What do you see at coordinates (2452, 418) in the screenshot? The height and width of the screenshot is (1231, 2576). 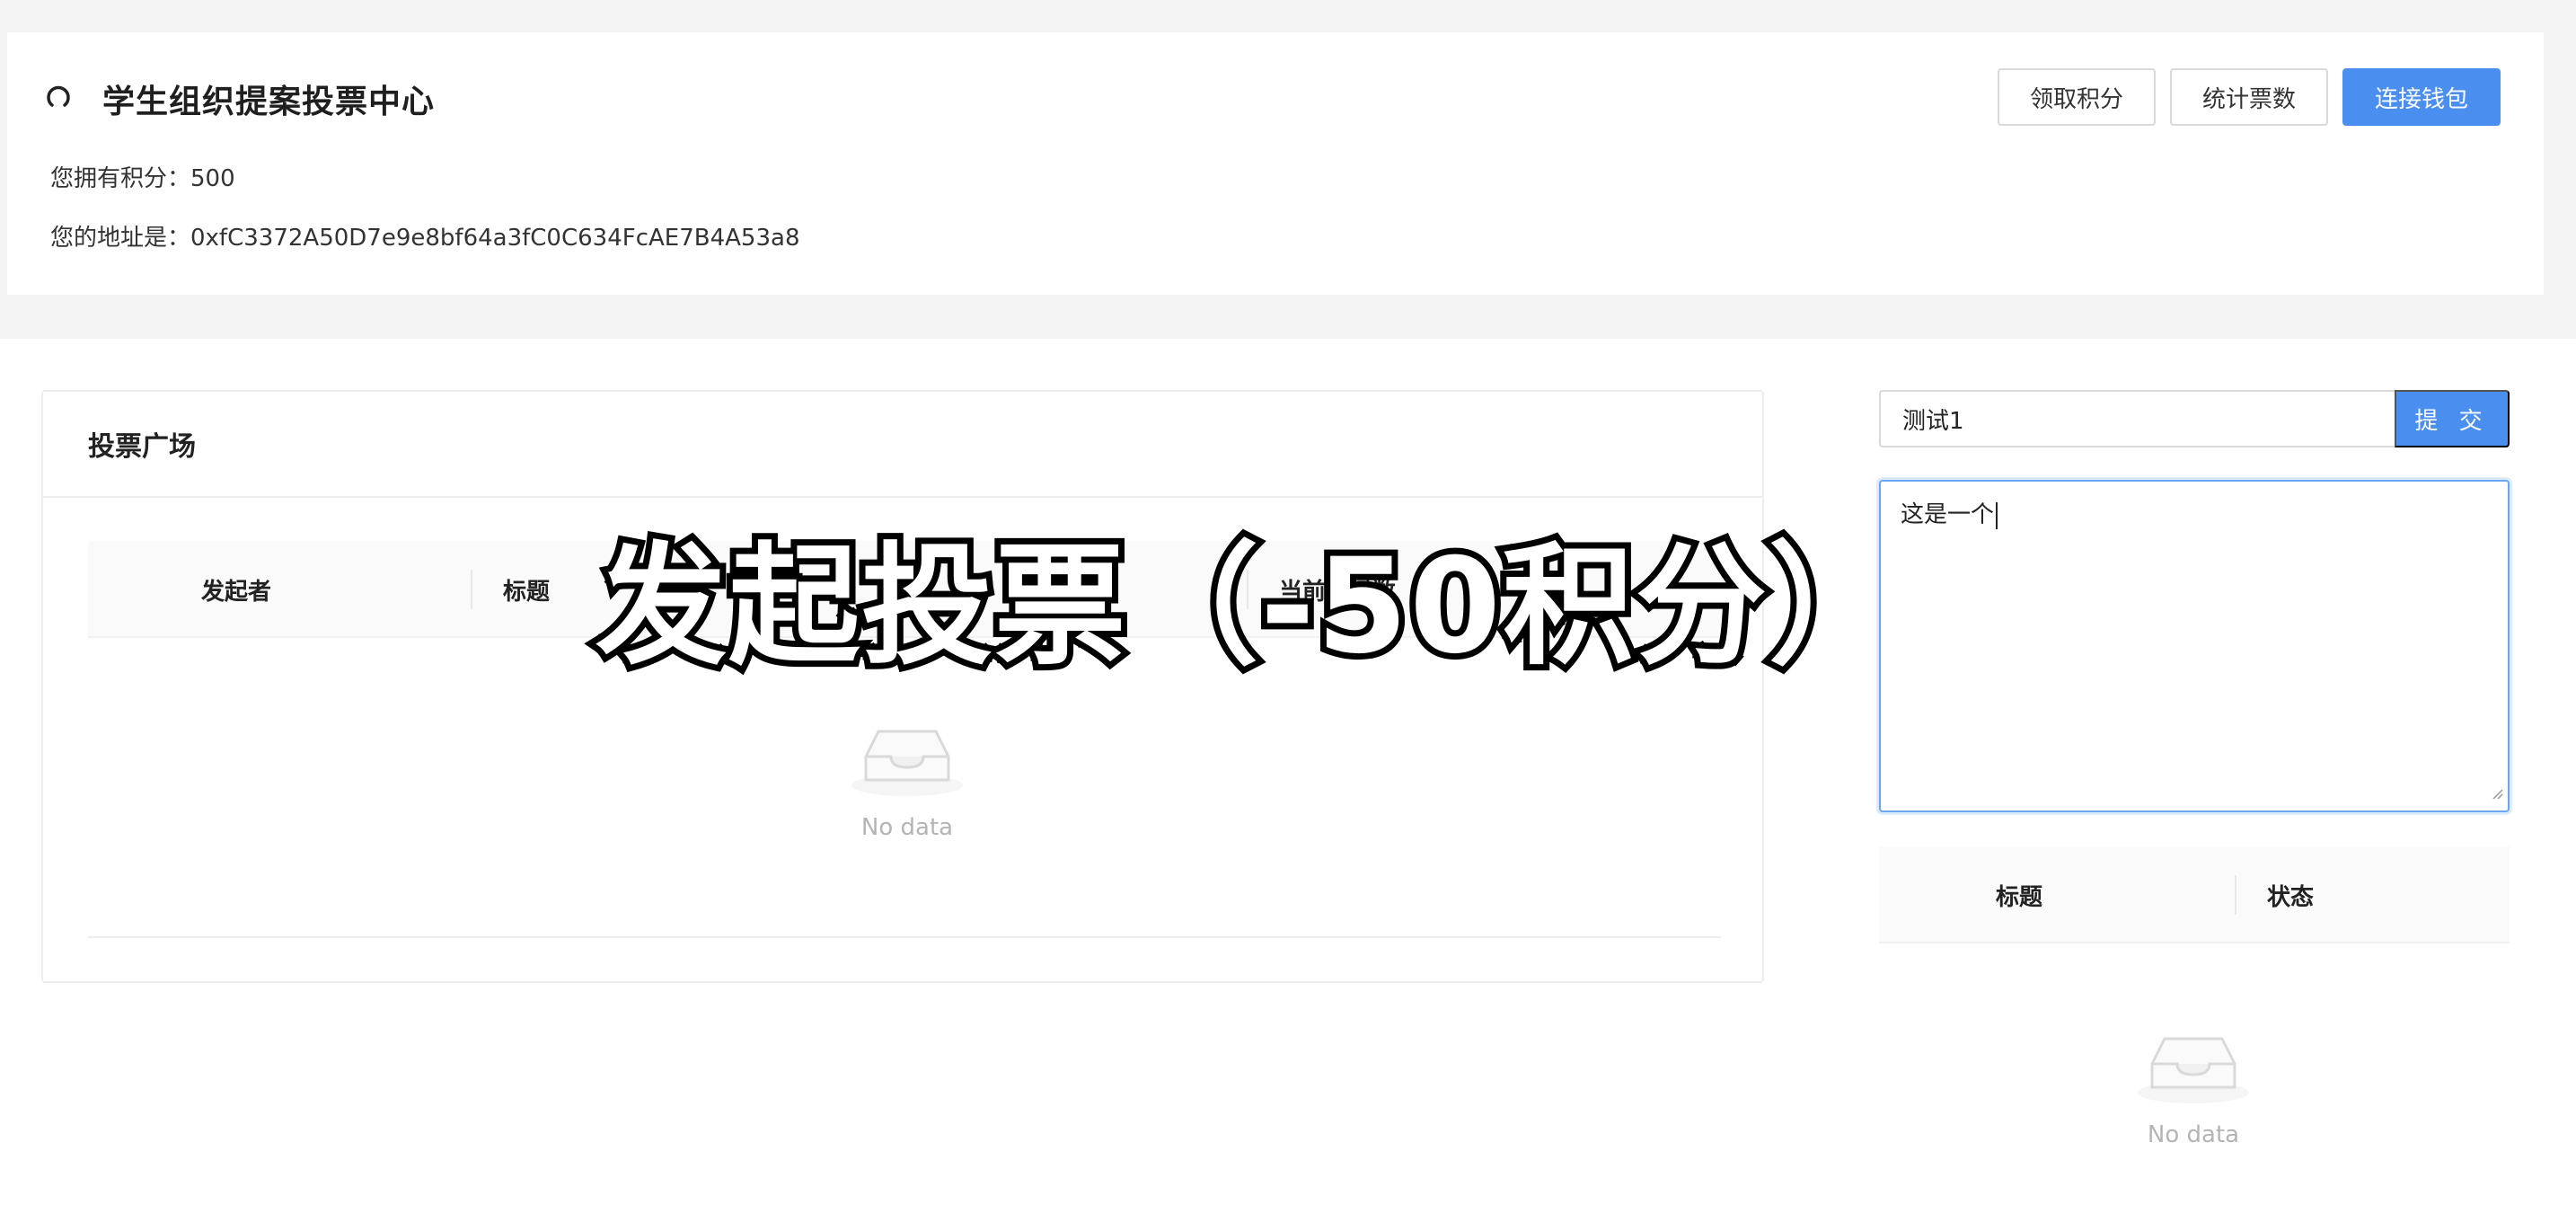 I see `submit-proposal-button: 提 交` at bounding box center [2452, 418].